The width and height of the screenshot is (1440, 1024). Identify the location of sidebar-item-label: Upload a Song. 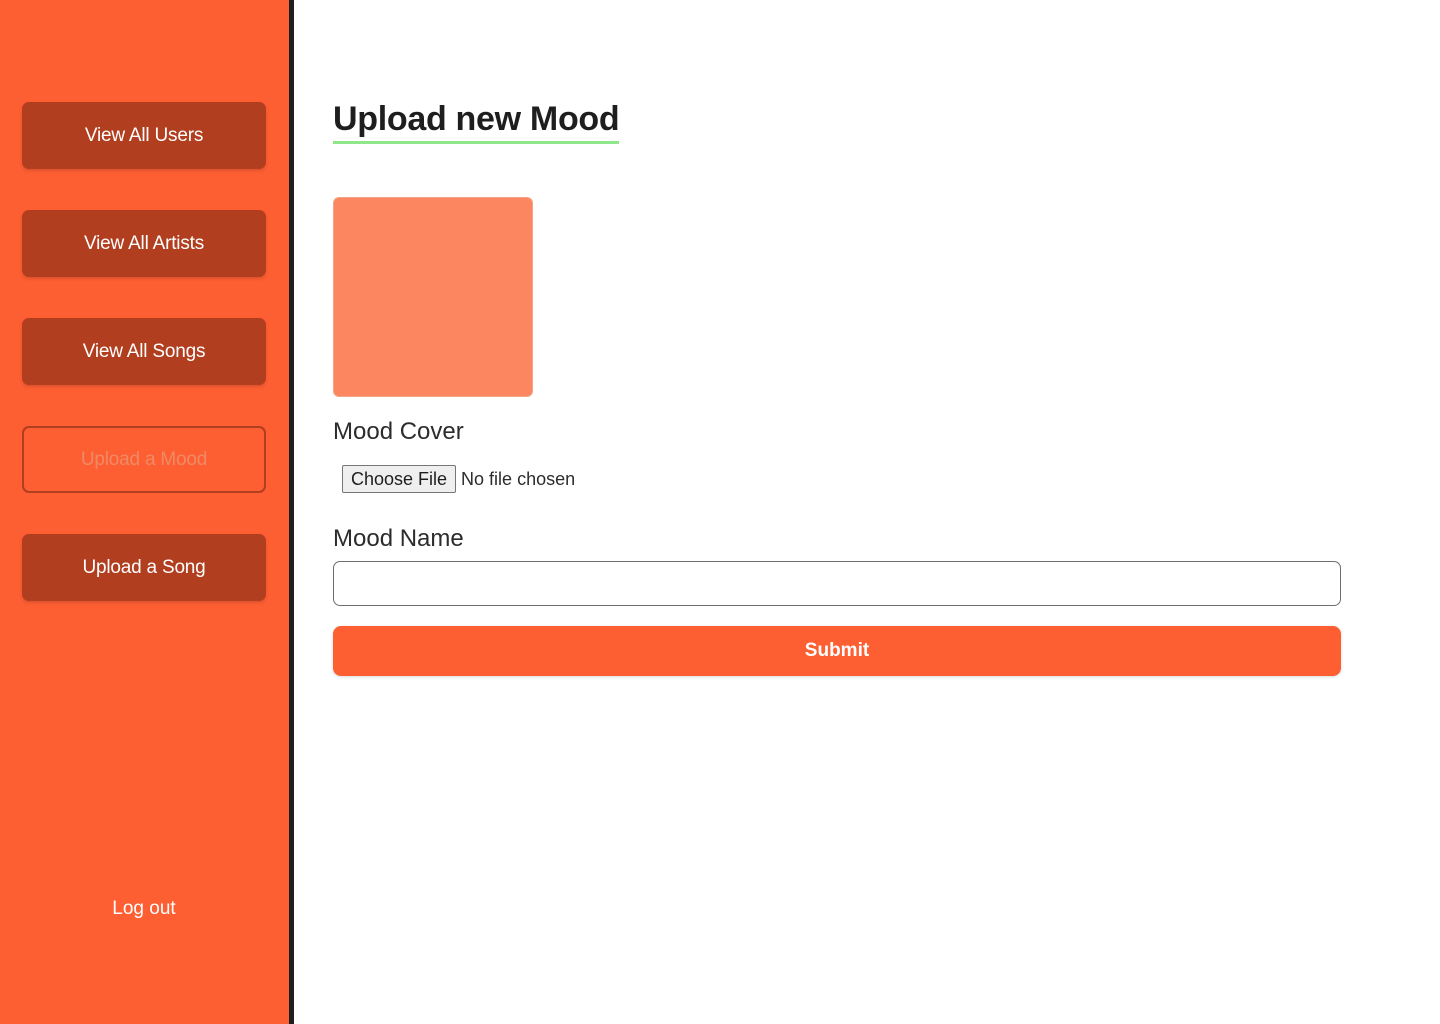
(144, 567).